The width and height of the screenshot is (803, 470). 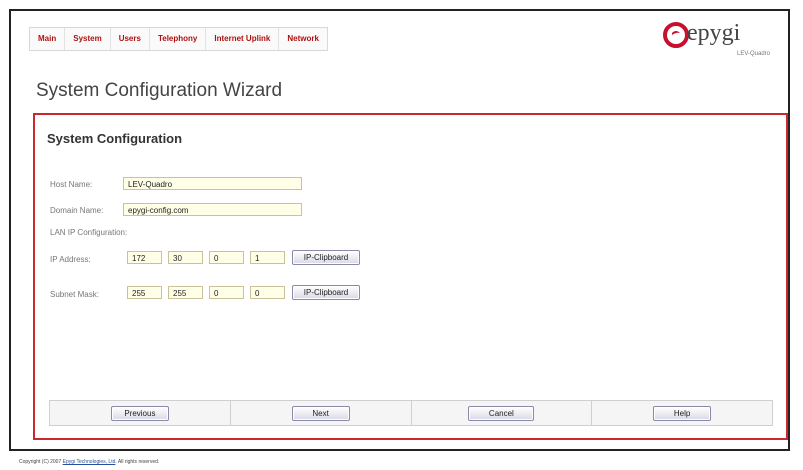 I want to click on help-button: Help, so click(x=682, y=413).